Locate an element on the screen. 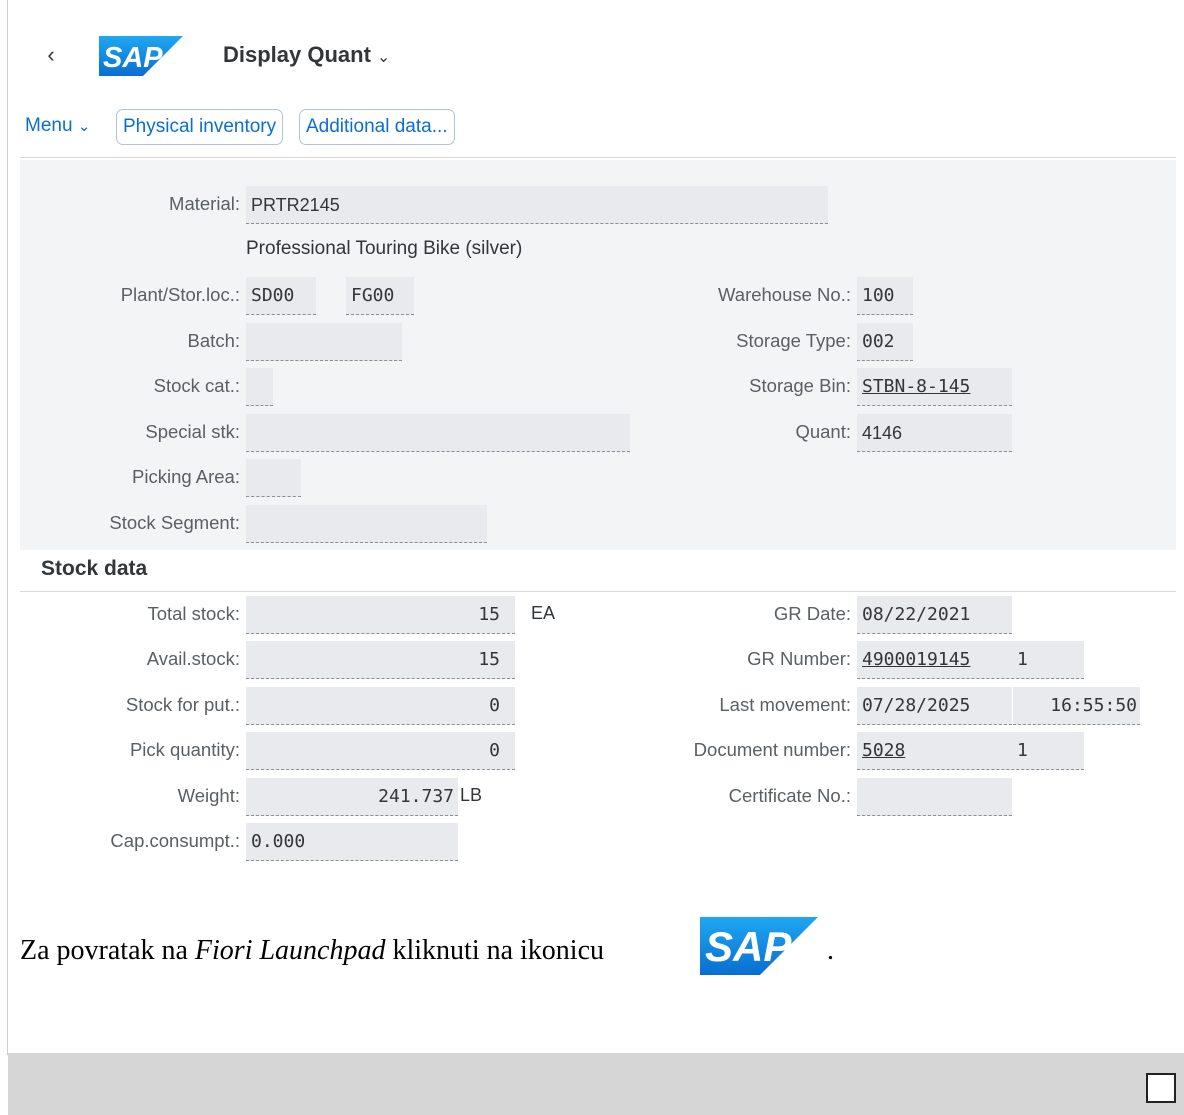 This screenshot has height=1115, width=1184. warehouse-field: 100 is located at coordinates (885, 296).